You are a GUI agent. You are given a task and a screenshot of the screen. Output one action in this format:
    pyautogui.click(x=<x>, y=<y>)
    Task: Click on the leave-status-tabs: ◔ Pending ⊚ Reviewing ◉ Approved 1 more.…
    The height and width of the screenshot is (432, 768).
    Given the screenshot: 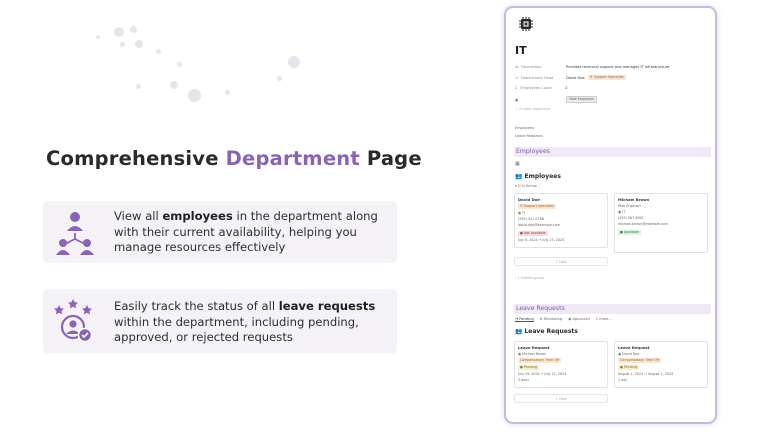 What is the action you would take?
    pyautogui.click(x=563, y=319)
    